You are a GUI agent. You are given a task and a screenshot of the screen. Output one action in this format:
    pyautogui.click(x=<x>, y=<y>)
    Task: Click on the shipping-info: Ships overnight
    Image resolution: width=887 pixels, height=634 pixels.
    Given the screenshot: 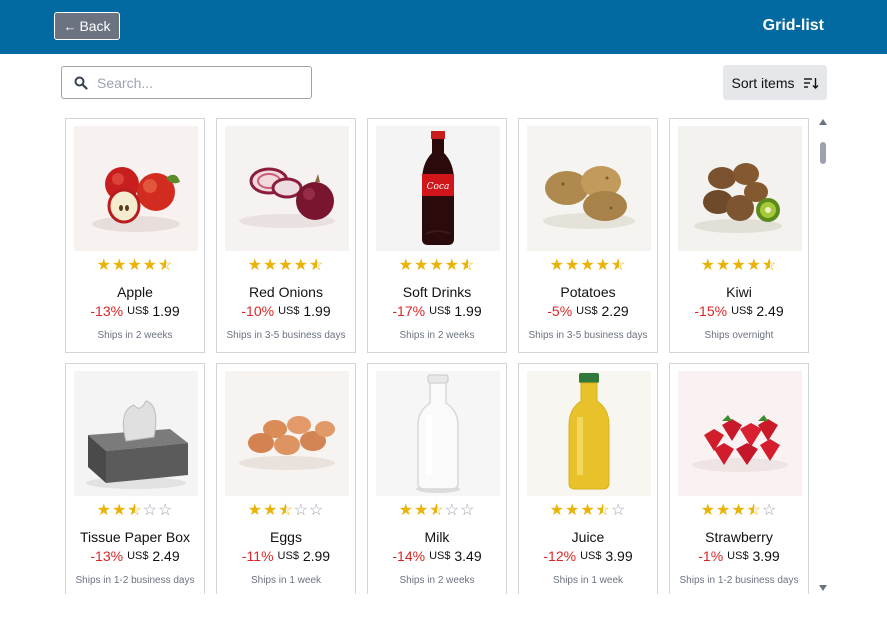 What is the action you would take?
    pyautogui.click(x=739, y=335)
    